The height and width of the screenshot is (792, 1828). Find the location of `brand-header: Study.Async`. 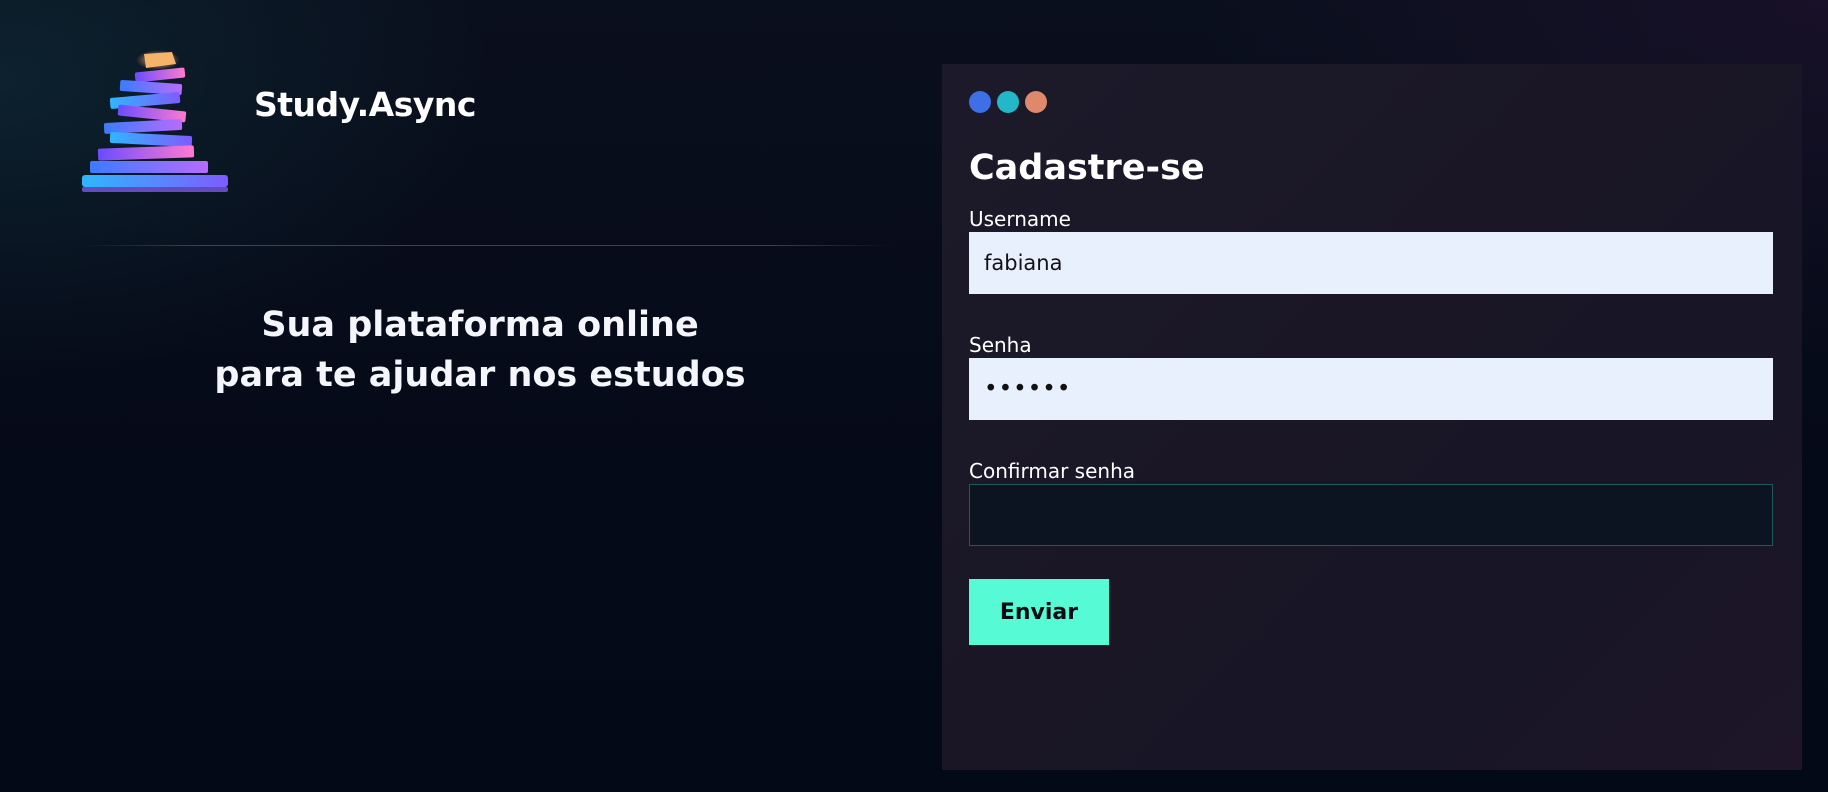

brand-header: Study.Async is located at coordinates (486, 122).